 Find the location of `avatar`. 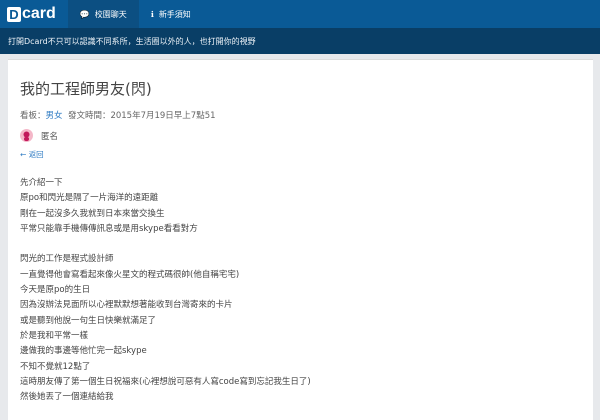

avatar is located at coordinates (26, 135).